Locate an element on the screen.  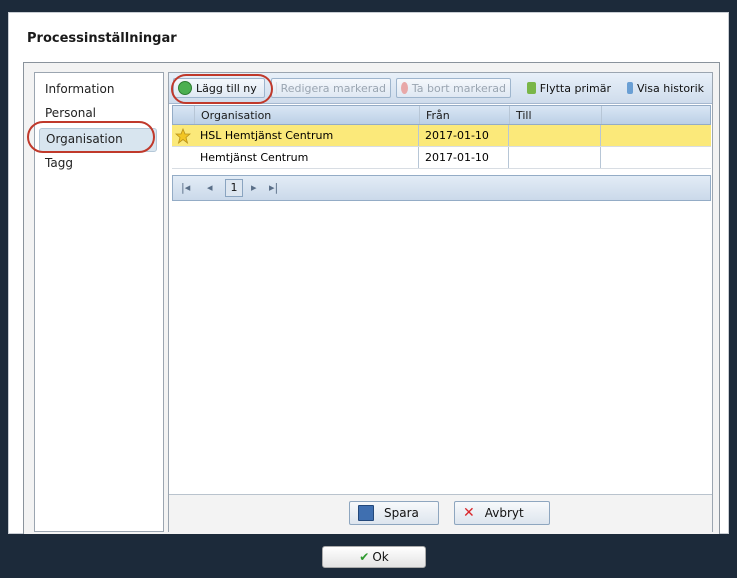
highlight-ring-add is located at coordinates (222, 89).